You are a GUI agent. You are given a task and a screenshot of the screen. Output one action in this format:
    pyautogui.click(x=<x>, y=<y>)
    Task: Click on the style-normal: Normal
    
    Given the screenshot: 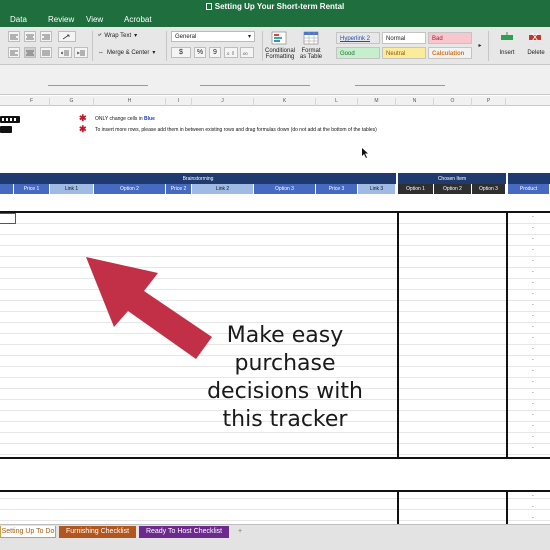 What is the action you would take?
    pyautogui.click(x=404, y=38)
    